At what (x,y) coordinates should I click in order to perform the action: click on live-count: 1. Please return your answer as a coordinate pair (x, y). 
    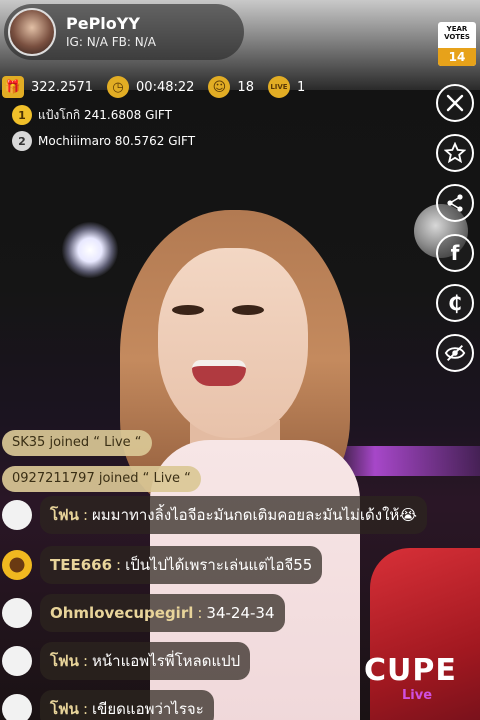
    Looking at the image, I should click on (301, 87).